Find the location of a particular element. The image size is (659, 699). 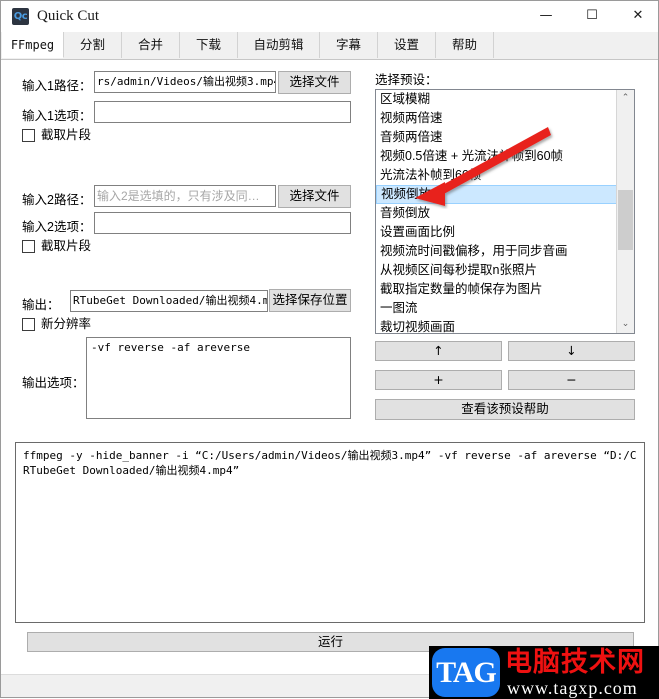

input1-path-field: rs/admin/Videos/输出视频3.mp4 is located at coordinates (185, 82).